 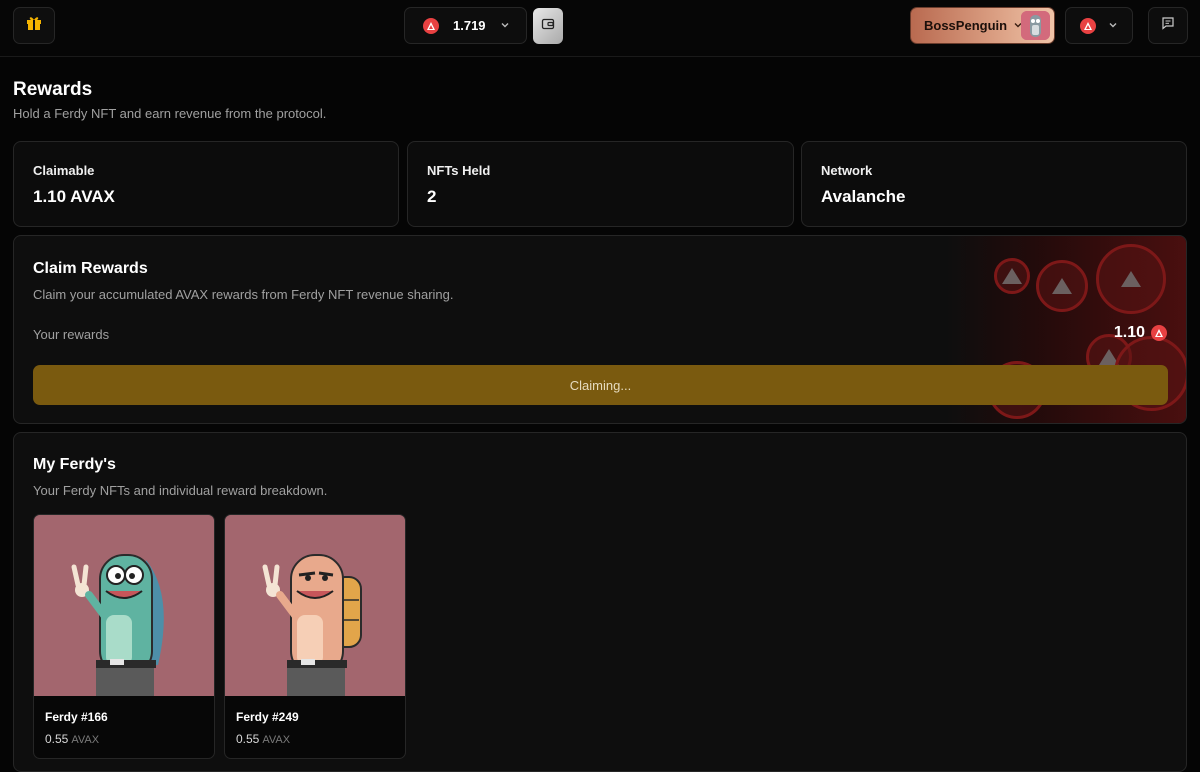 What do you see at coordinates (600, 184) in the screenshot?
I see `stat-card-nfts-held: NFTs Held 2` at bounding box center [600, 184].